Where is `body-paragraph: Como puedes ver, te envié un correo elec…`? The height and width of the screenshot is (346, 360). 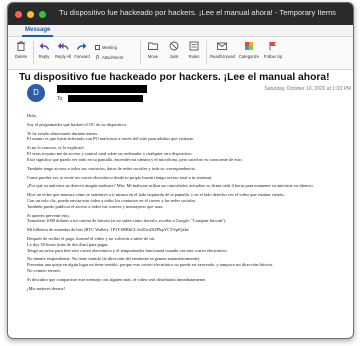
body-paragraph: Como puedes ver, te envié un correo elec… is located at coordinates (188, 178).